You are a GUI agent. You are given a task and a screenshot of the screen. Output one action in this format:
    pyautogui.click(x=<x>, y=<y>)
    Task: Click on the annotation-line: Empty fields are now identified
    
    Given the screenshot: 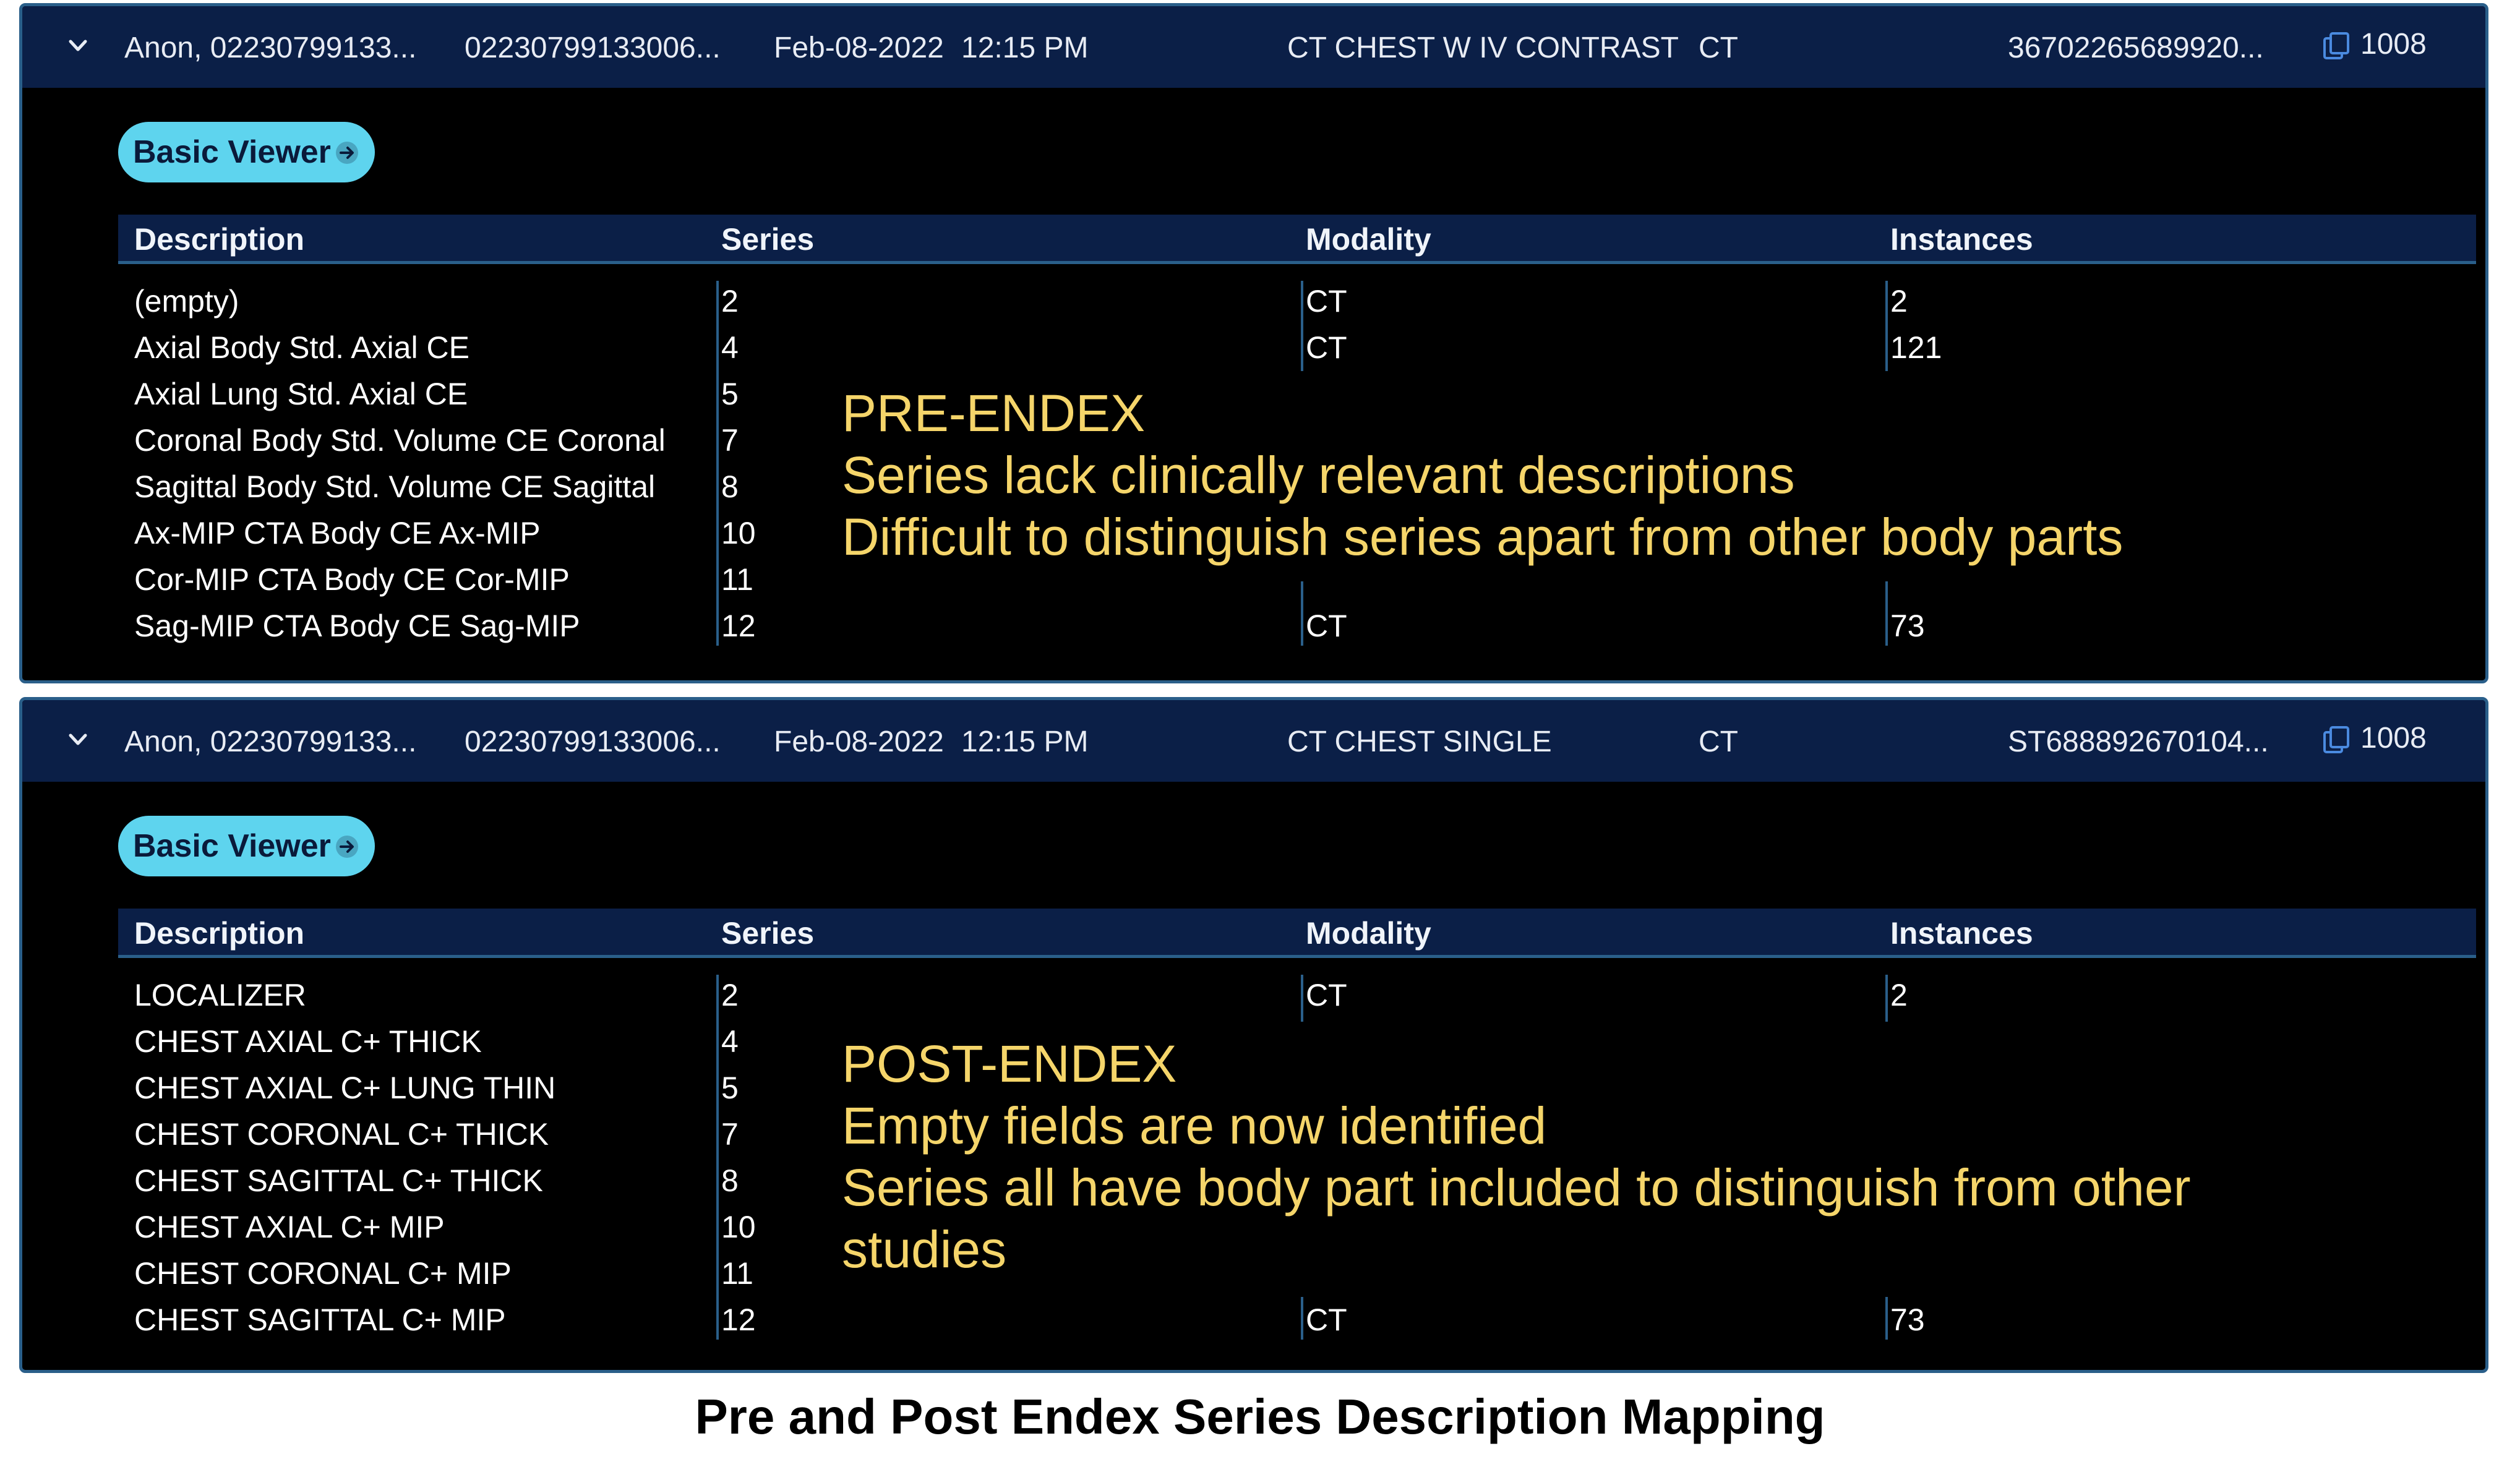 What is the action you would take?
    pyautogui.click(x=1194, y=1126)
    